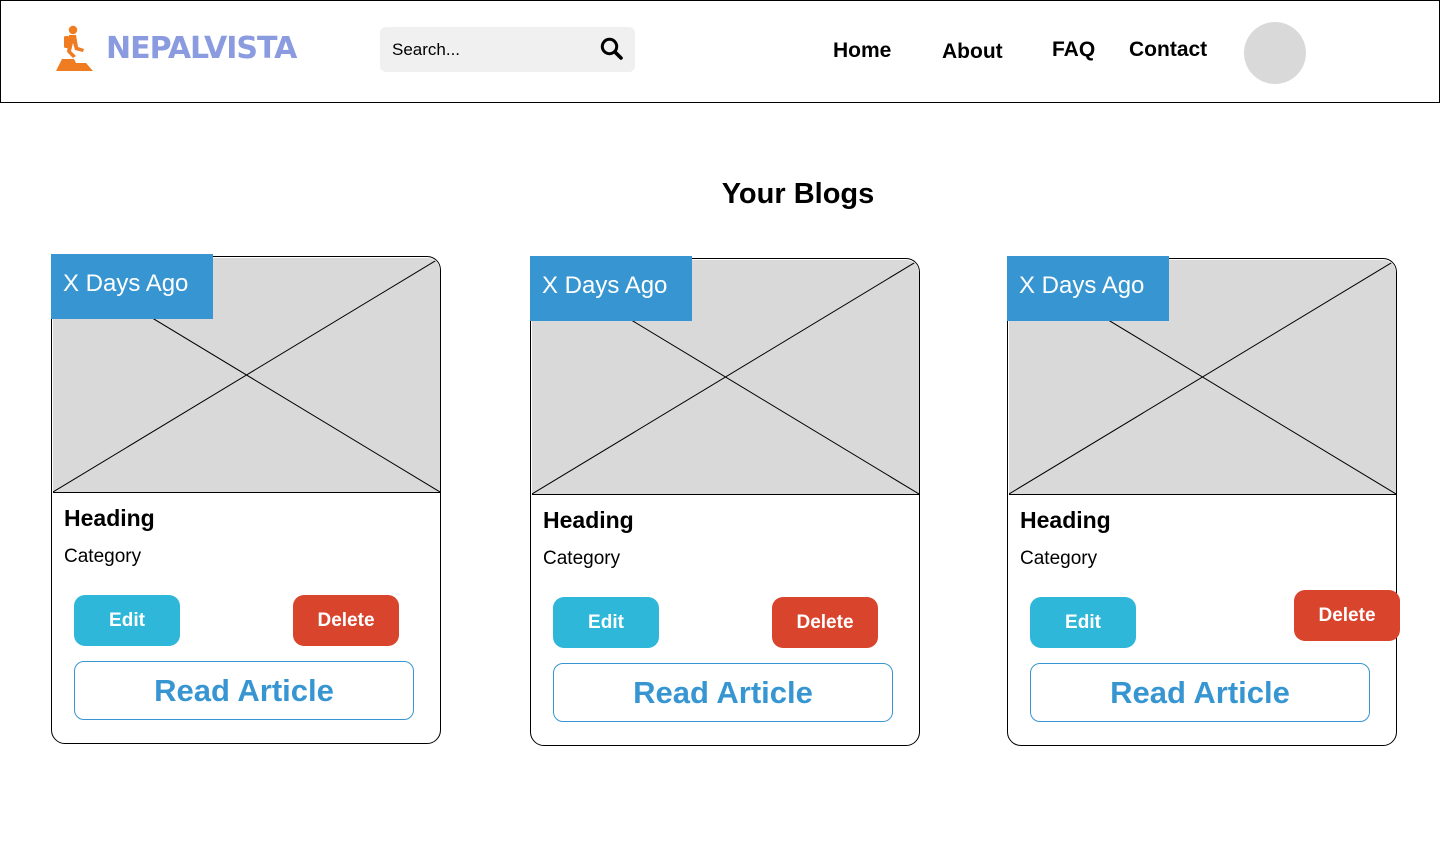 Image resolution: width=1440 pixels, height=861 pixels. I want to click on search-input, so click(487, 49).